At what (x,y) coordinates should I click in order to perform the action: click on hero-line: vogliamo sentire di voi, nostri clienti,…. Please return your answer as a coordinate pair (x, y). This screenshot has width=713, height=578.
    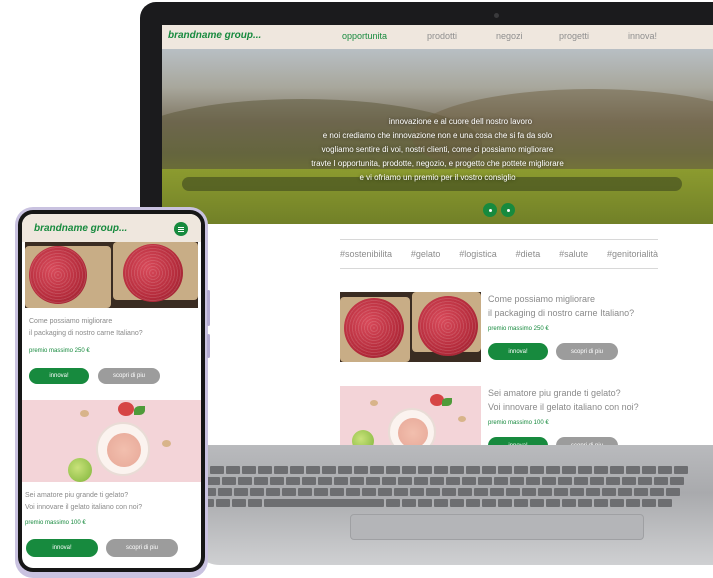
    Looking at the image, I should click on (437, 149).